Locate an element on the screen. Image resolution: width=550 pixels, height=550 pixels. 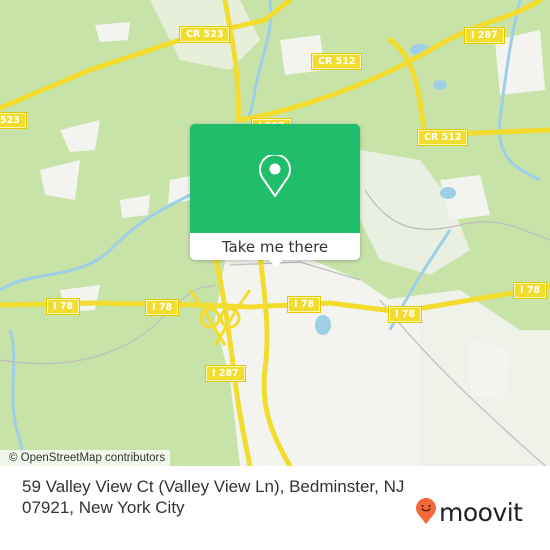
road-label-i78-mid: I 78 is located at coordinates (405, 314).